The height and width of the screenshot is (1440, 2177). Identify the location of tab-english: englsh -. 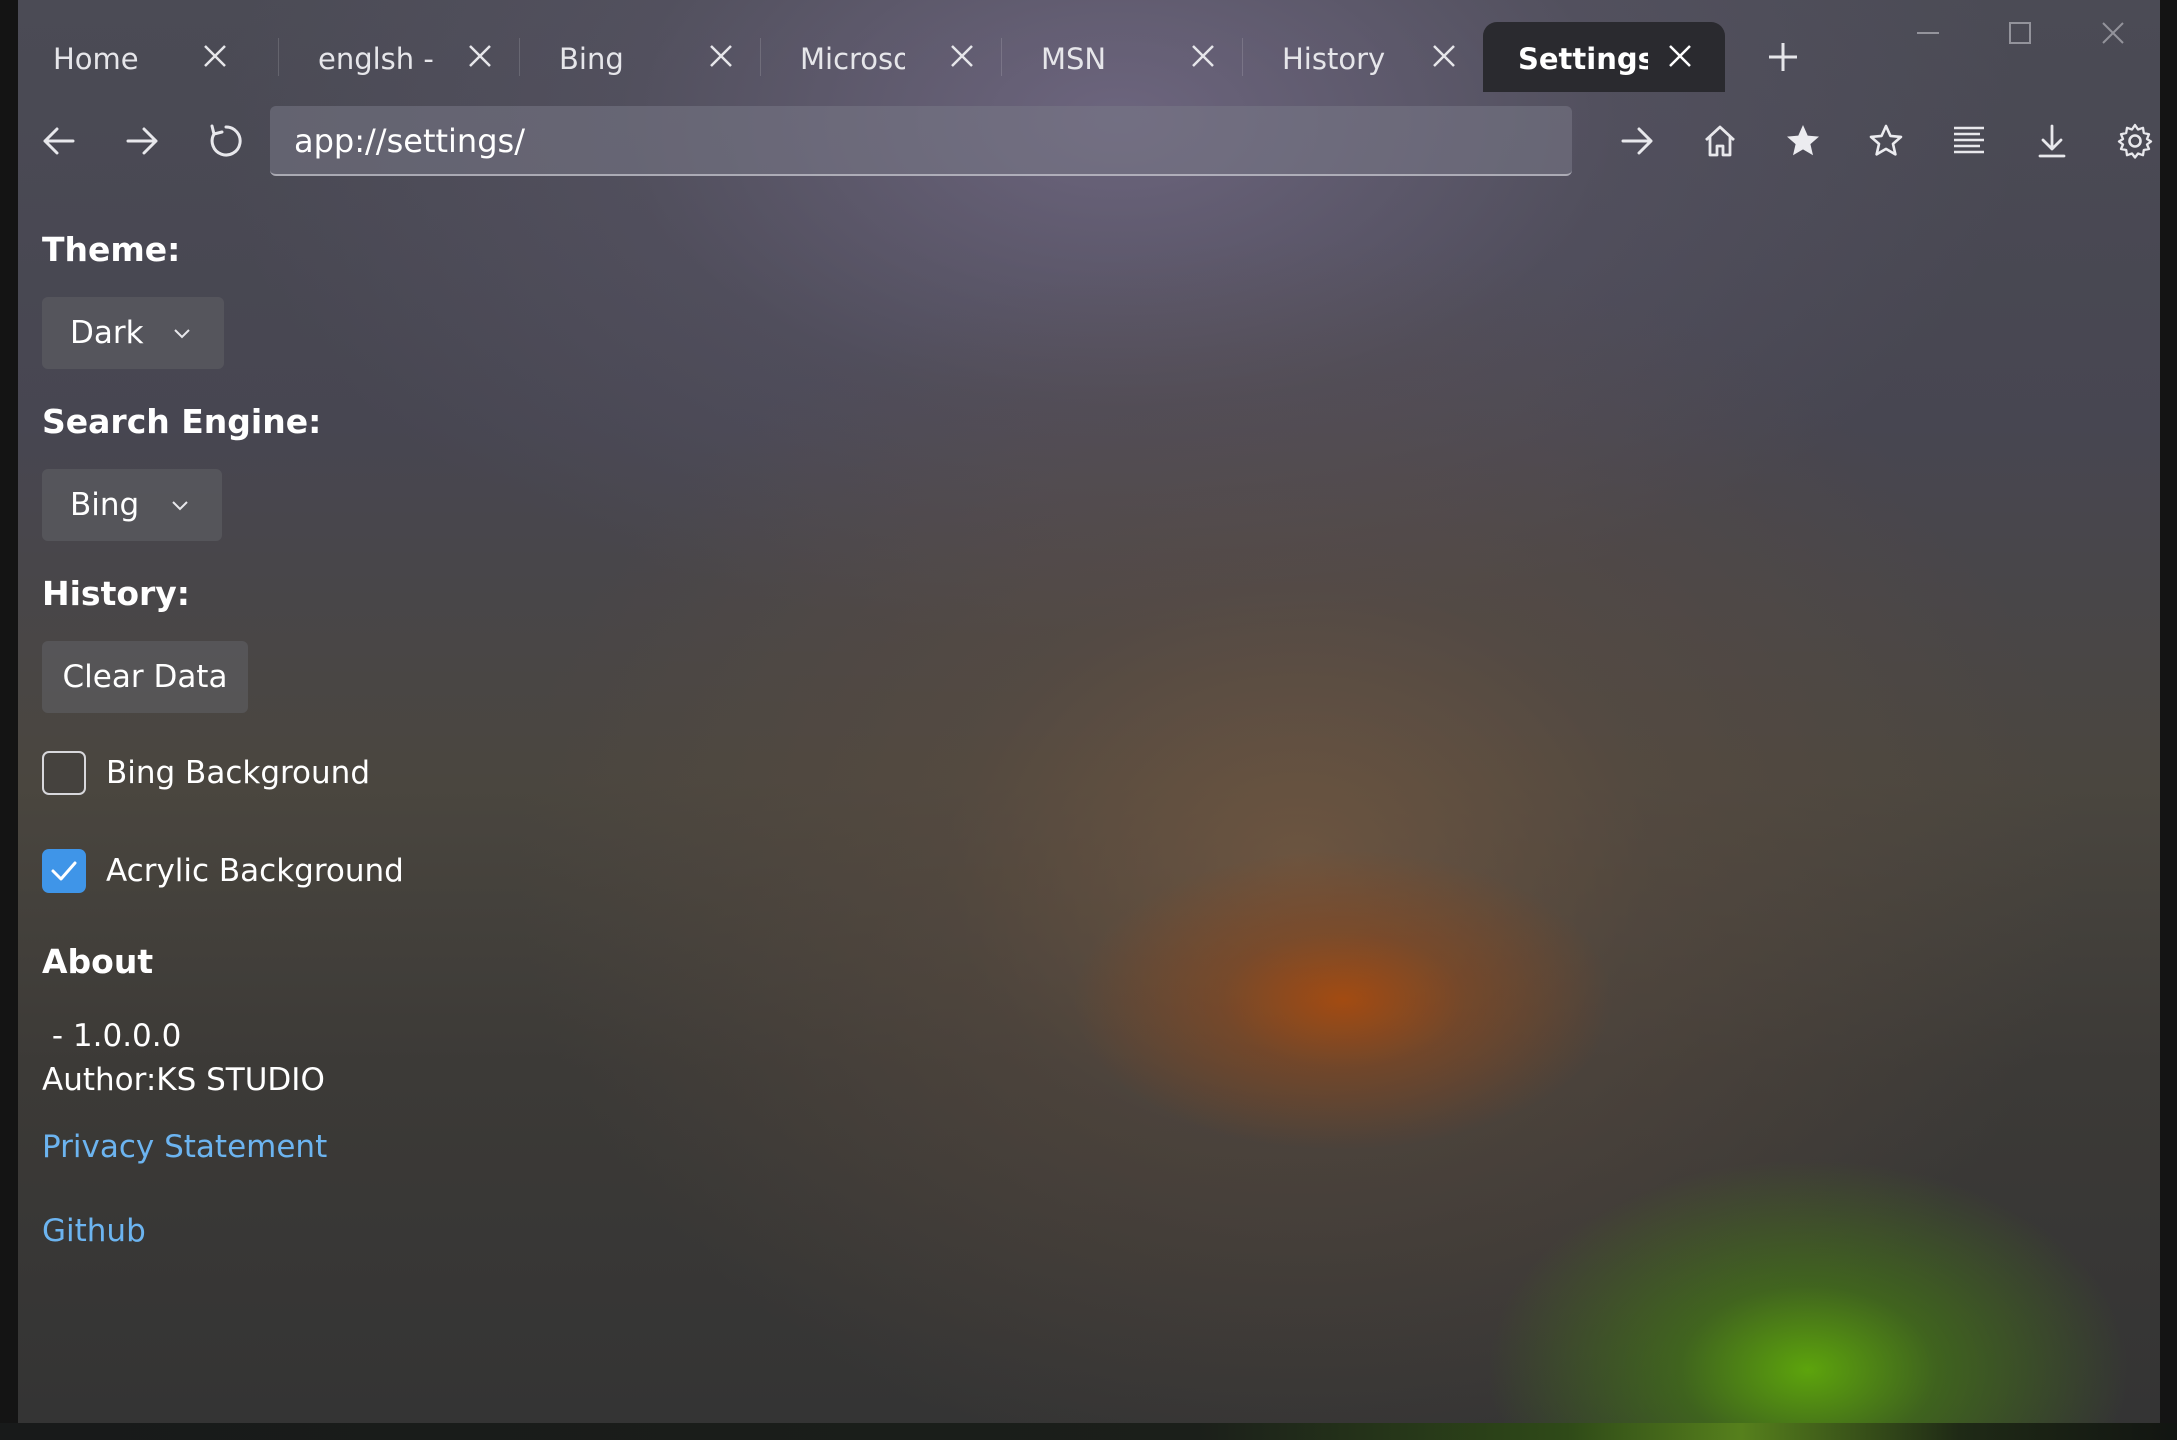
(404, 57).